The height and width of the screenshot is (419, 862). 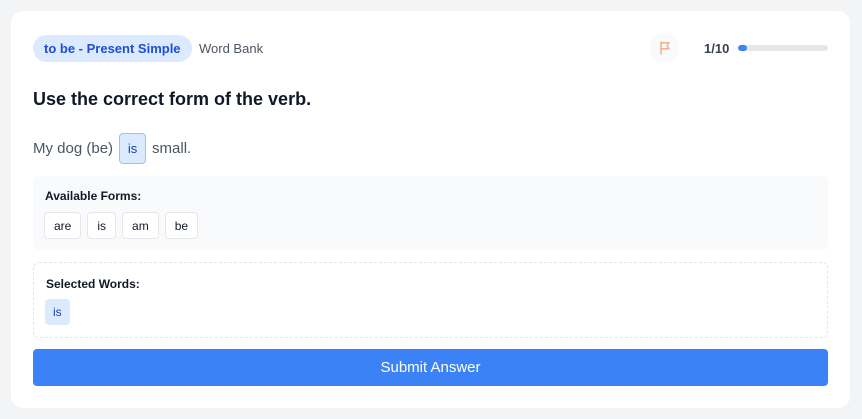 What do you see at coordinates (57, 312) in the screenshot?
I see `selected-word-chip: is` at bounding box center [57, 312].